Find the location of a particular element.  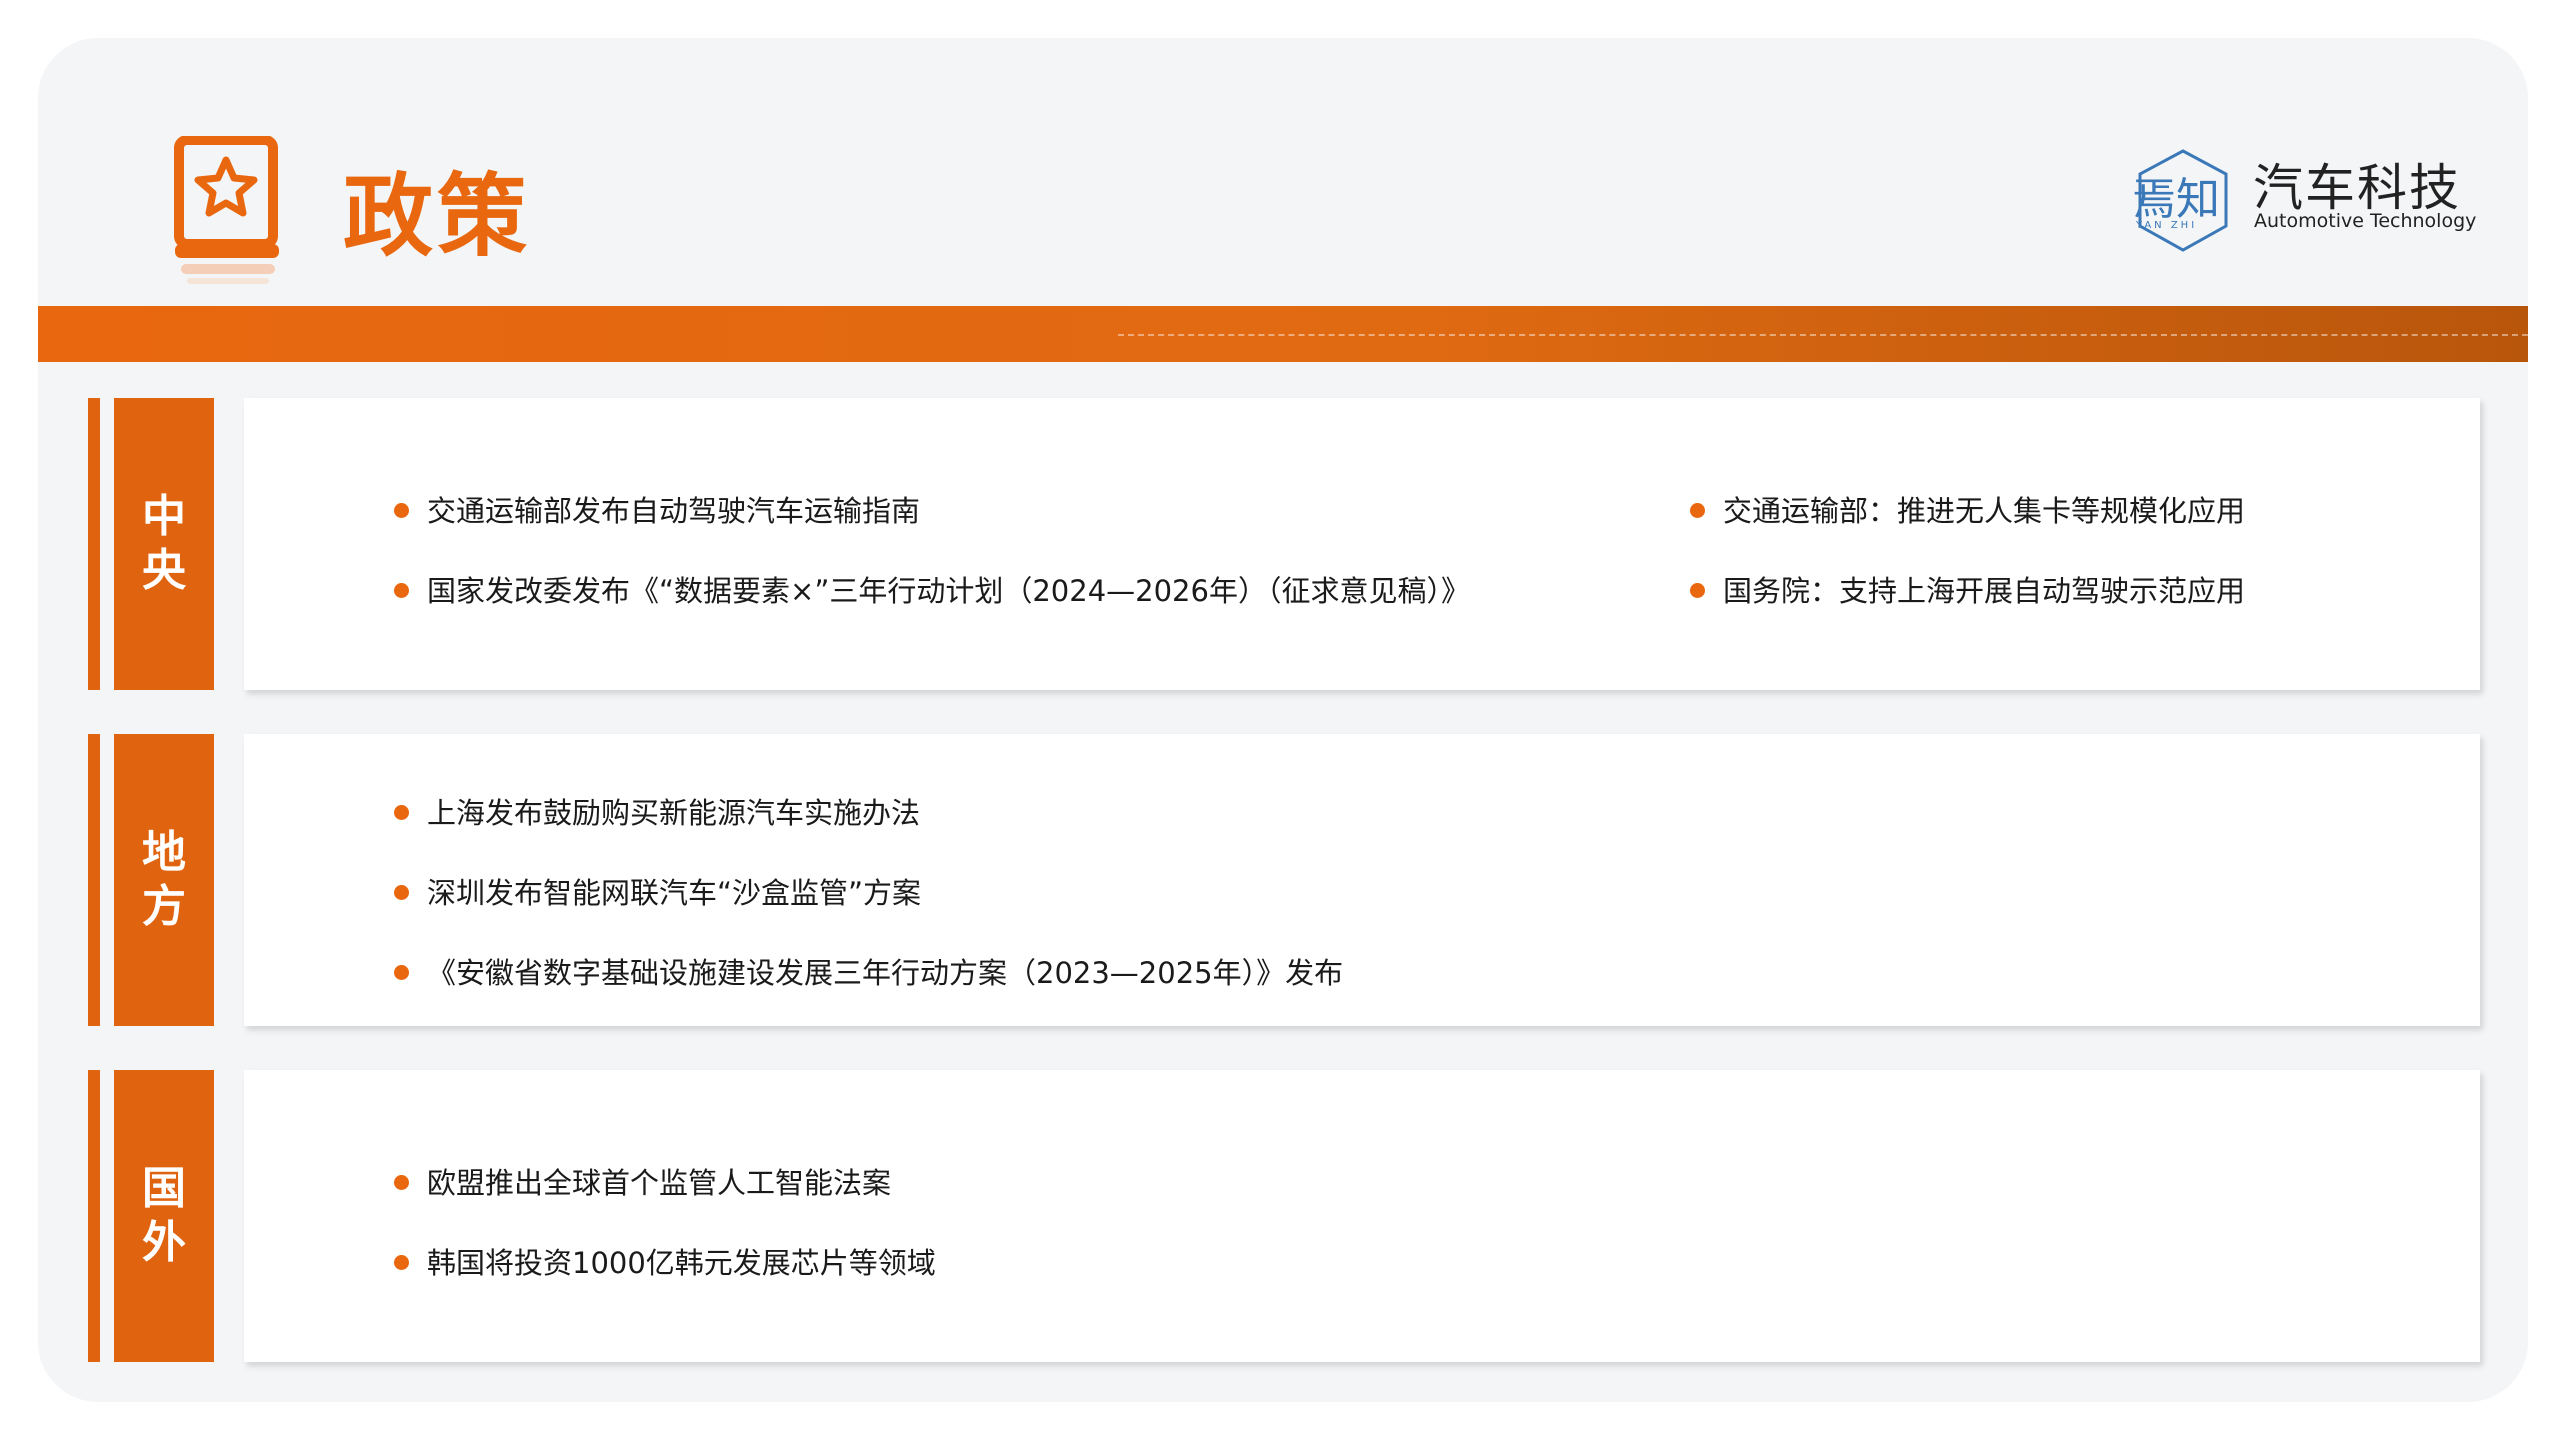

list-item-text: 韩国将投资1000亿韩元发展芯片等领域 is located at coordinates (681, 1263).